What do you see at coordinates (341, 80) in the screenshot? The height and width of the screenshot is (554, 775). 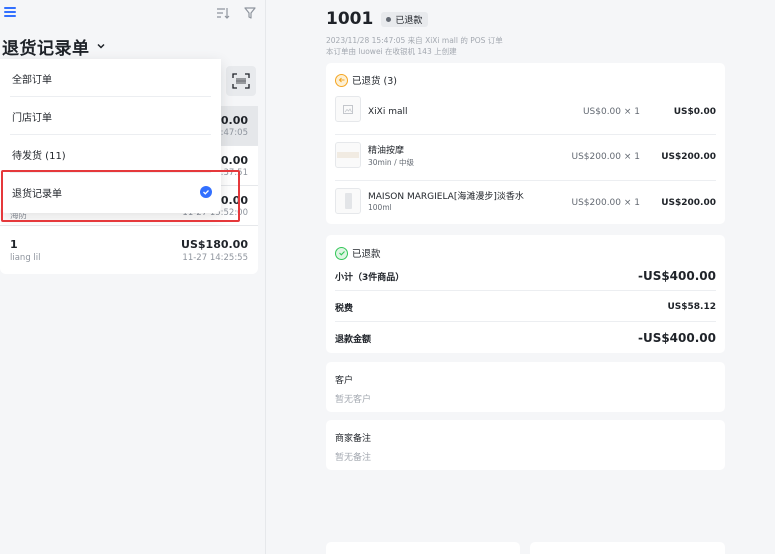 I see `return-arrow-icon` at bounding box center [341, 80].